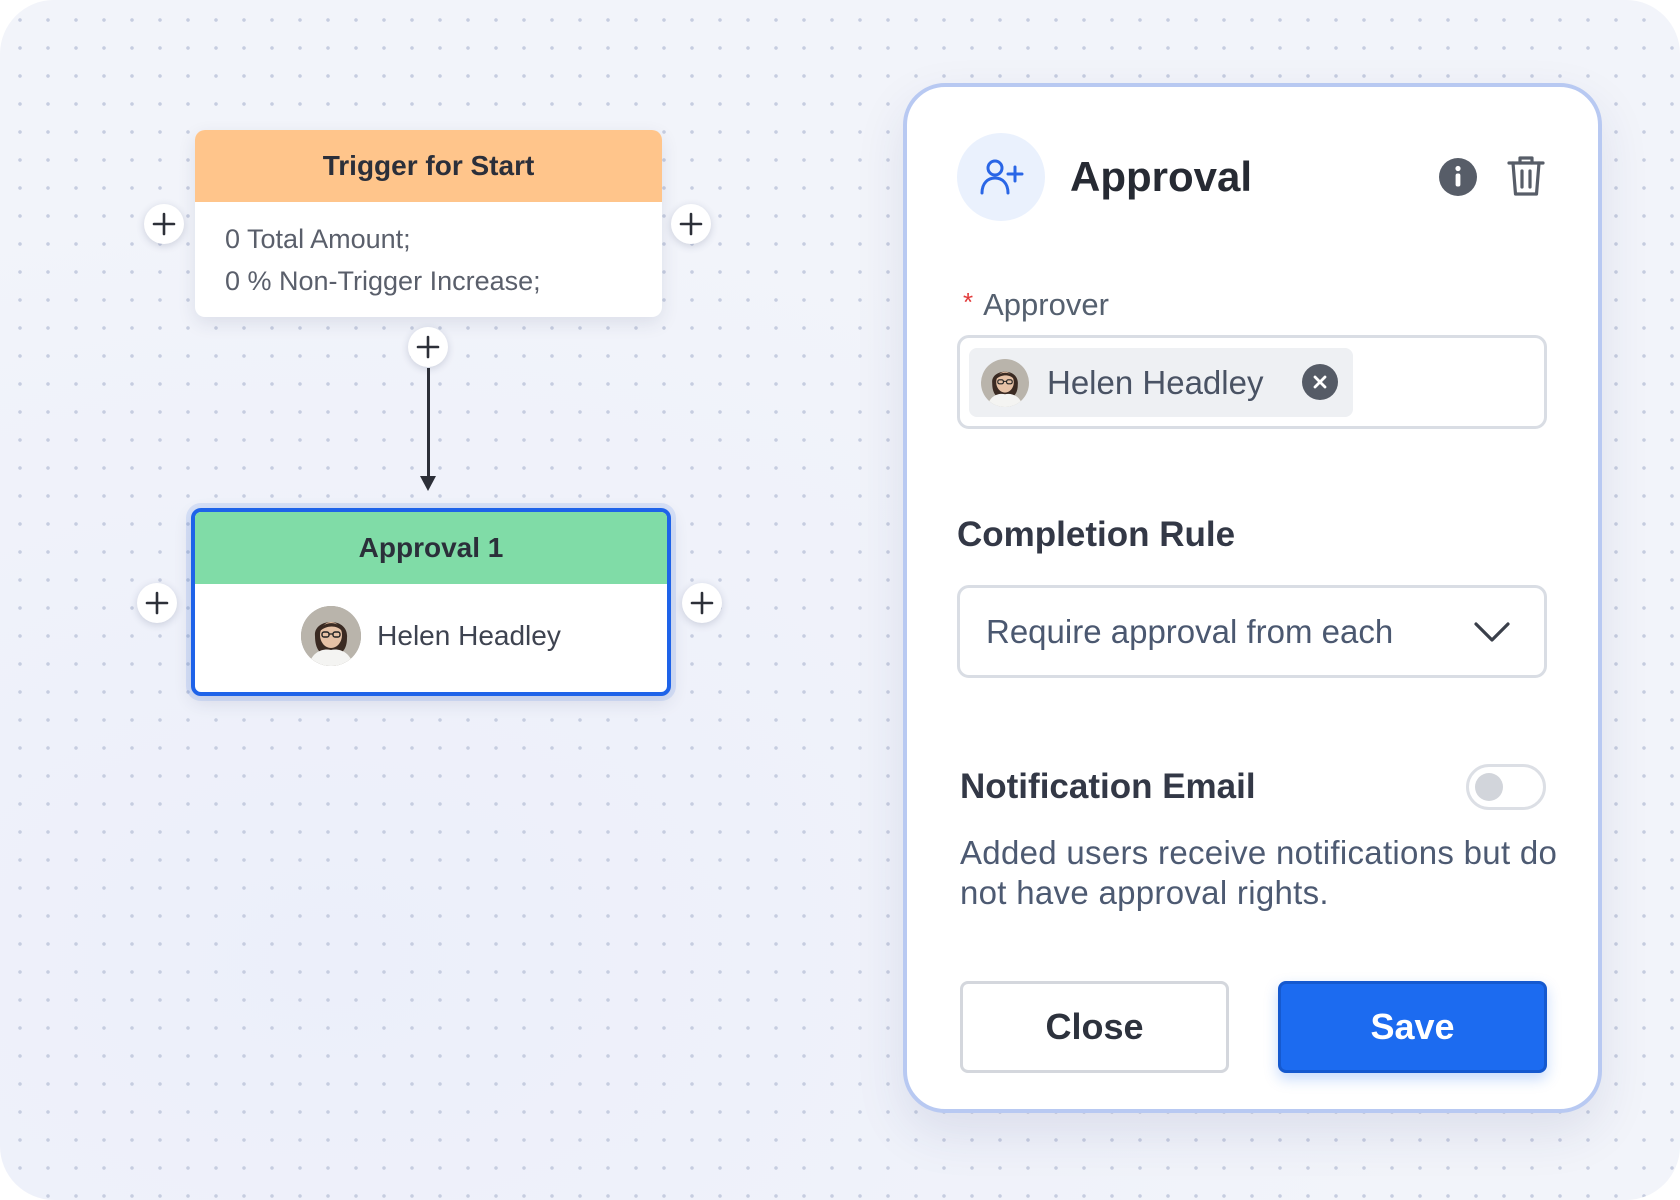  I want to click on close-button: Close, so click(1094, 1027).